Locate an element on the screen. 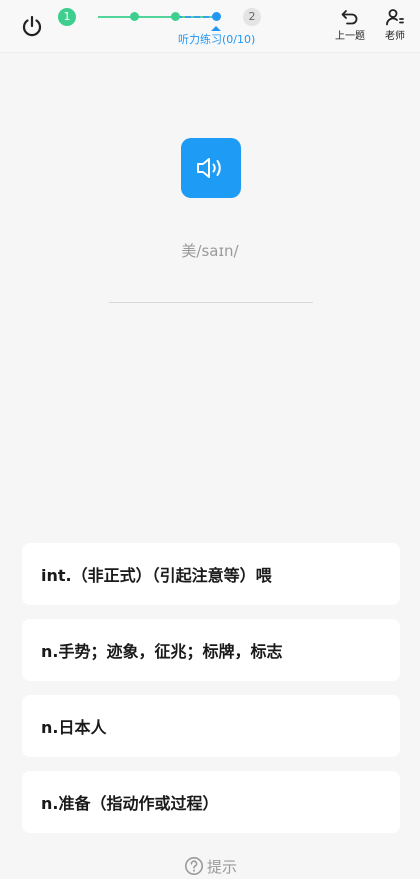 The width and height of the screenshot is (420, 879). power-button is located at coordinates (32, 26).